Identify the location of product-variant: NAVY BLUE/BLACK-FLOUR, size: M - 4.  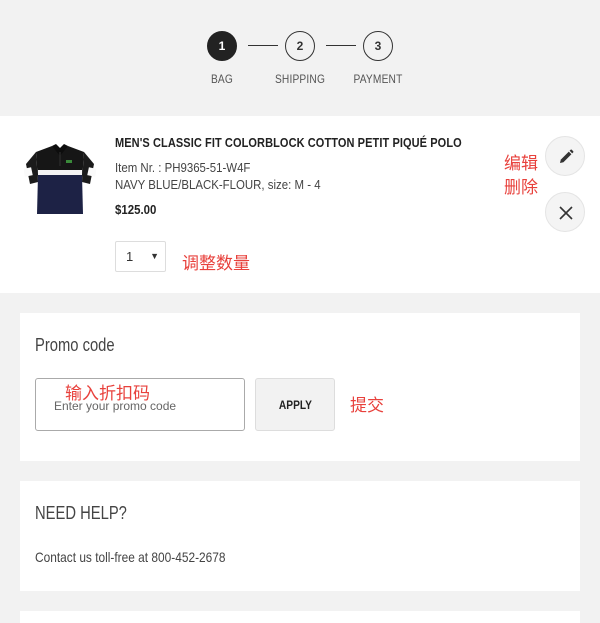
(218, 184).